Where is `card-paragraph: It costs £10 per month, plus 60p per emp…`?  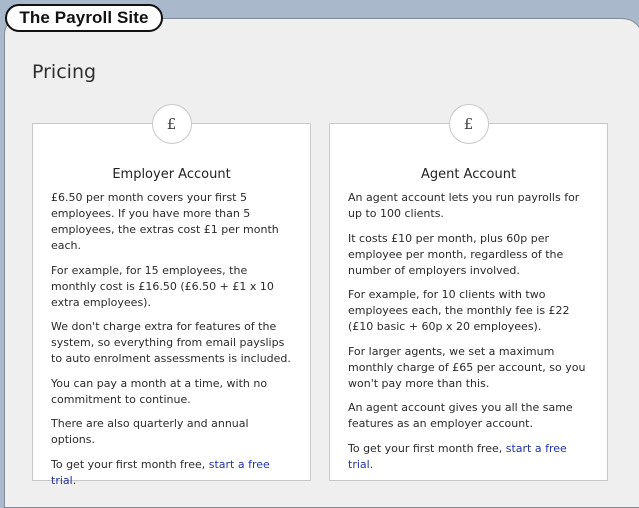
card-paragraph: It costs £10 per month, plus 60p per emp… is located at coordinates (456, 254).